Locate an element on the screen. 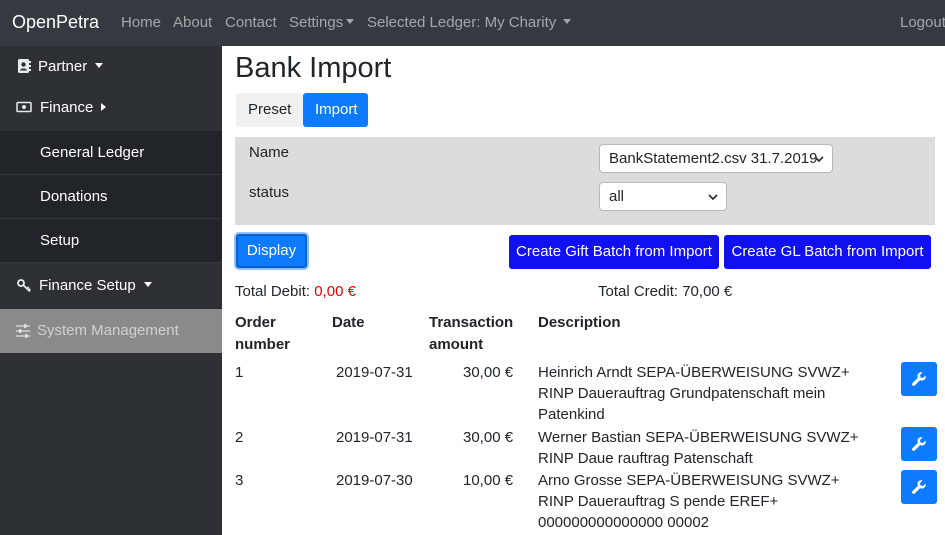 The width and height of the screenshot is (945, 535). status-select-value: all is located at coordinates (617, 196).